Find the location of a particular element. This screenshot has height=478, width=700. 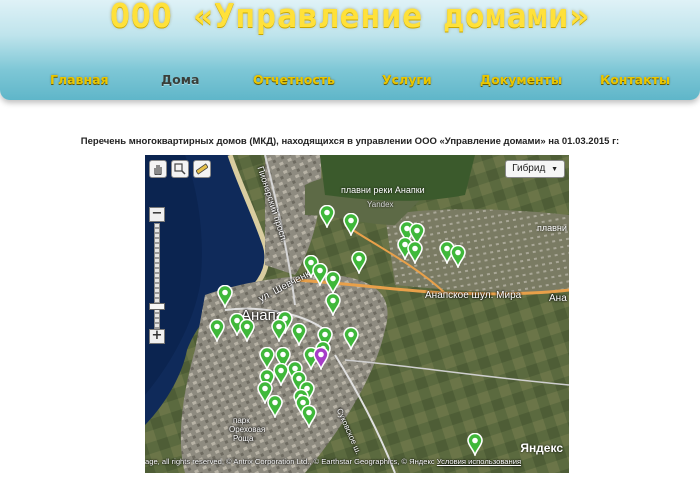

ruler-tool-button is located at coordinates (202, 169).